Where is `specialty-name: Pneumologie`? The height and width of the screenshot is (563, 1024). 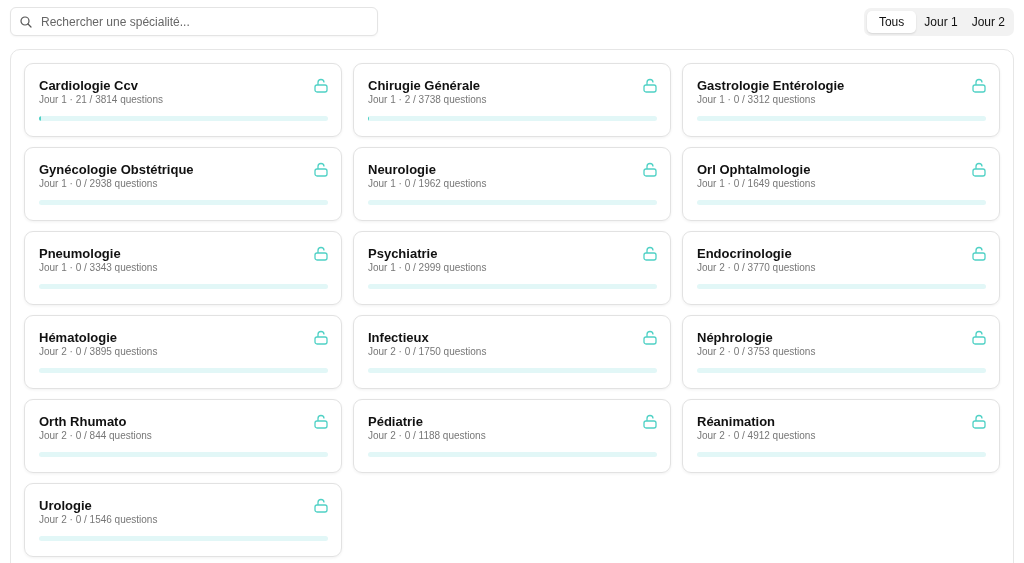 specialty-name: Pneumologie is located at coordinates (80, 254).